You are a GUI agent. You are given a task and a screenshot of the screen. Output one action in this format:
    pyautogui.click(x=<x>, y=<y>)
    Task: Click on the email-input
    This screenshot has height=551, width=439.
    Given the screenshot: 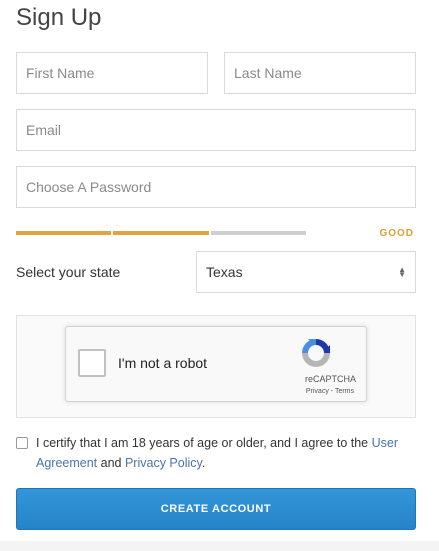 What is the action you would take?
    pyautogui.click(x=216, y=130)
    